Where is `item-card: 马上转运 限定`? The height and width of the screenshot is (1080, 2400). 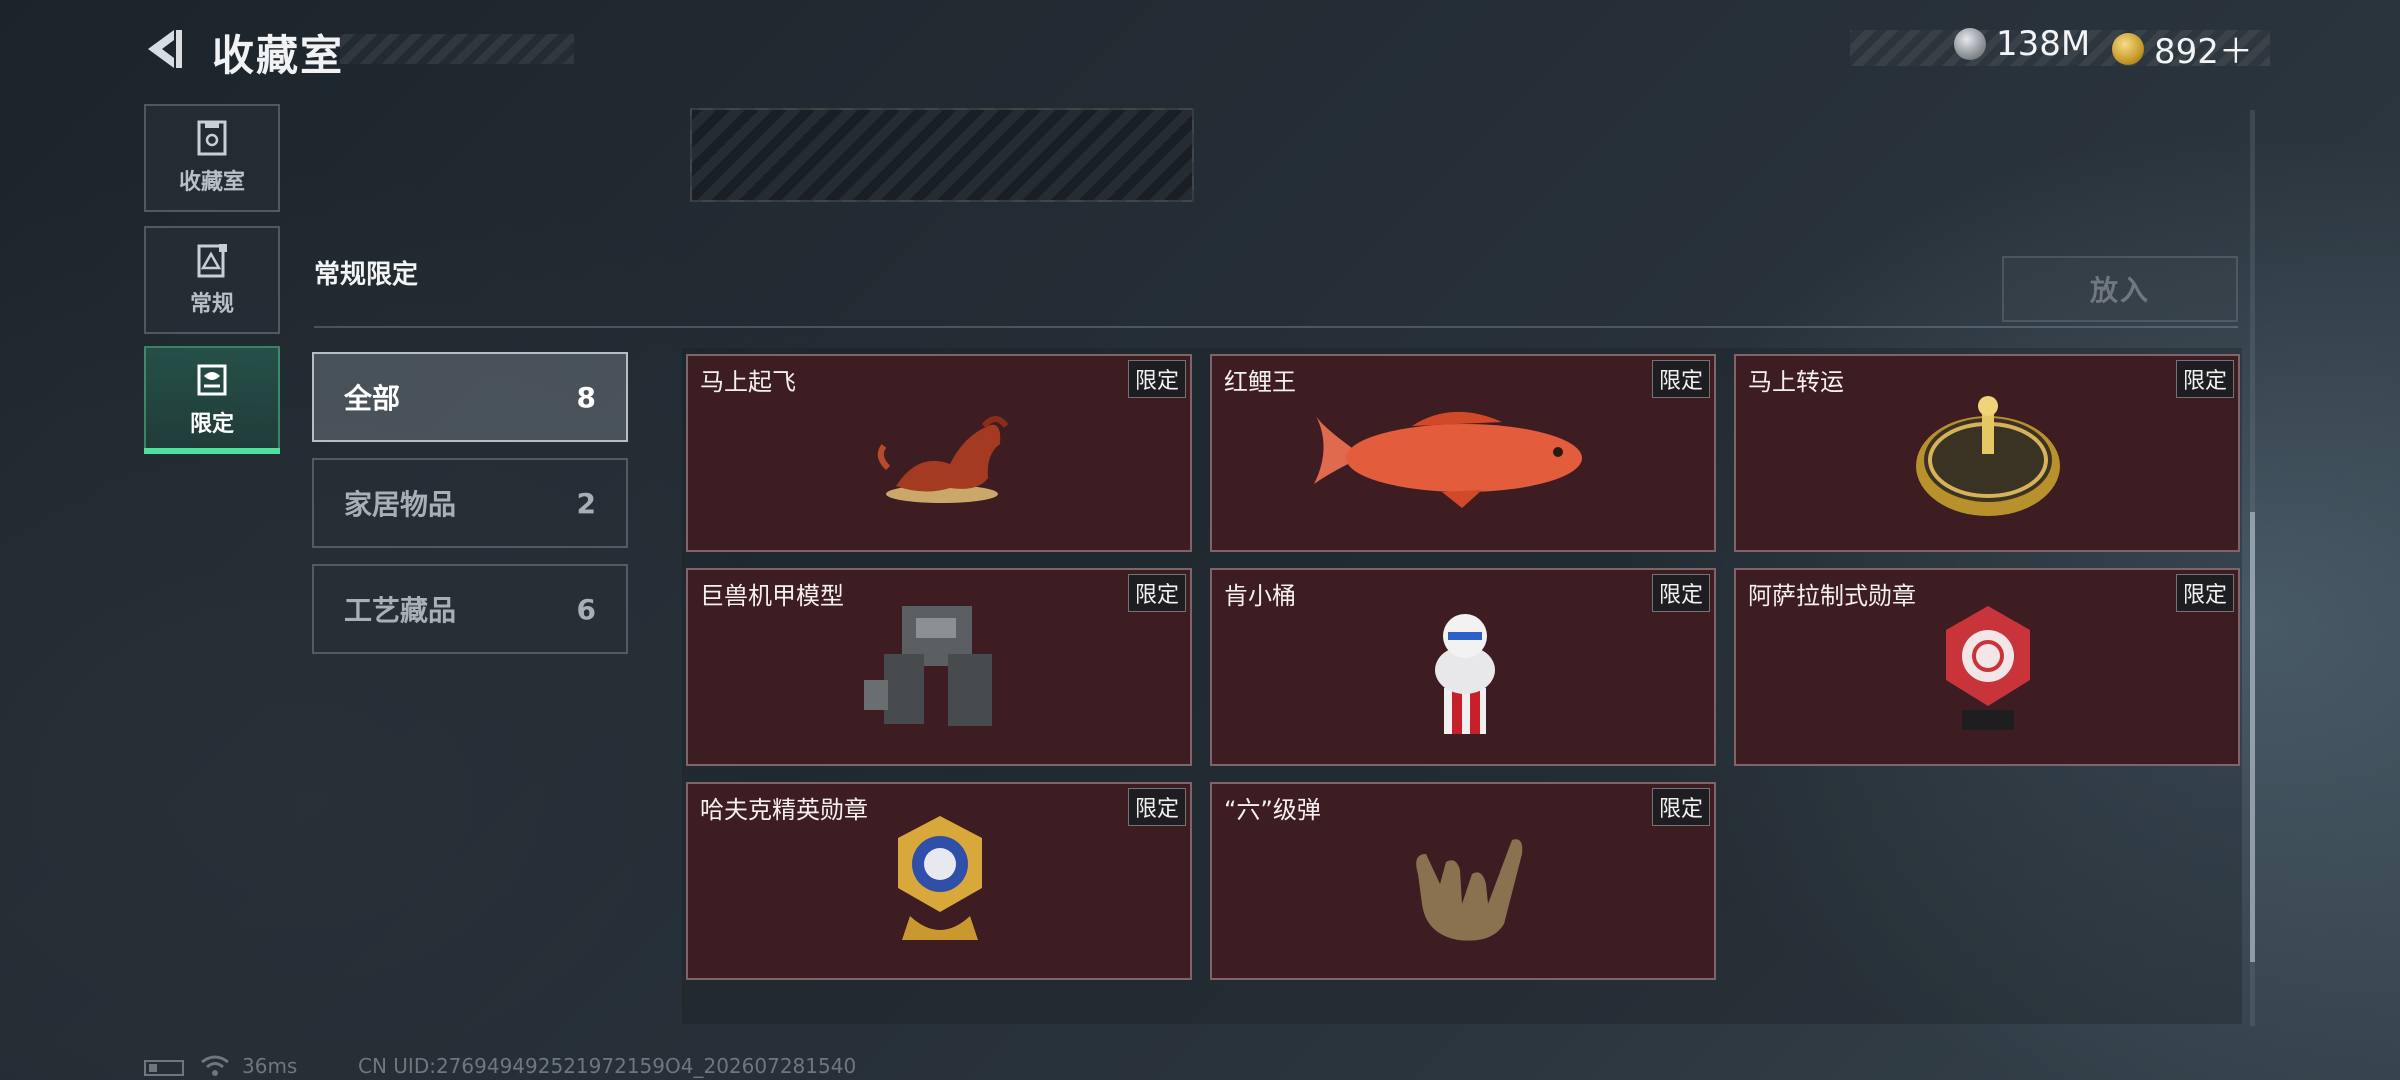 item-card: 马上转运 限定 is located at coordinates (1987, 453).